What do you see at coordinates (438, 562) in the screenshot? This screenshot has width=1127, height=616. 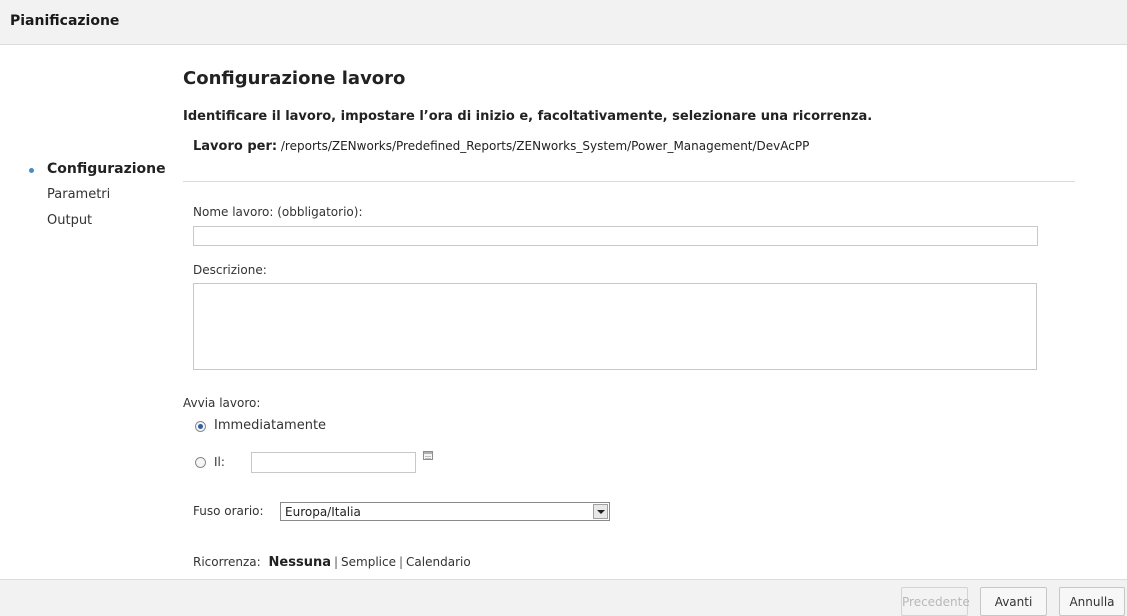 I see `recurrence-option-calendario: Calendario` at bounding box center [438, 562].